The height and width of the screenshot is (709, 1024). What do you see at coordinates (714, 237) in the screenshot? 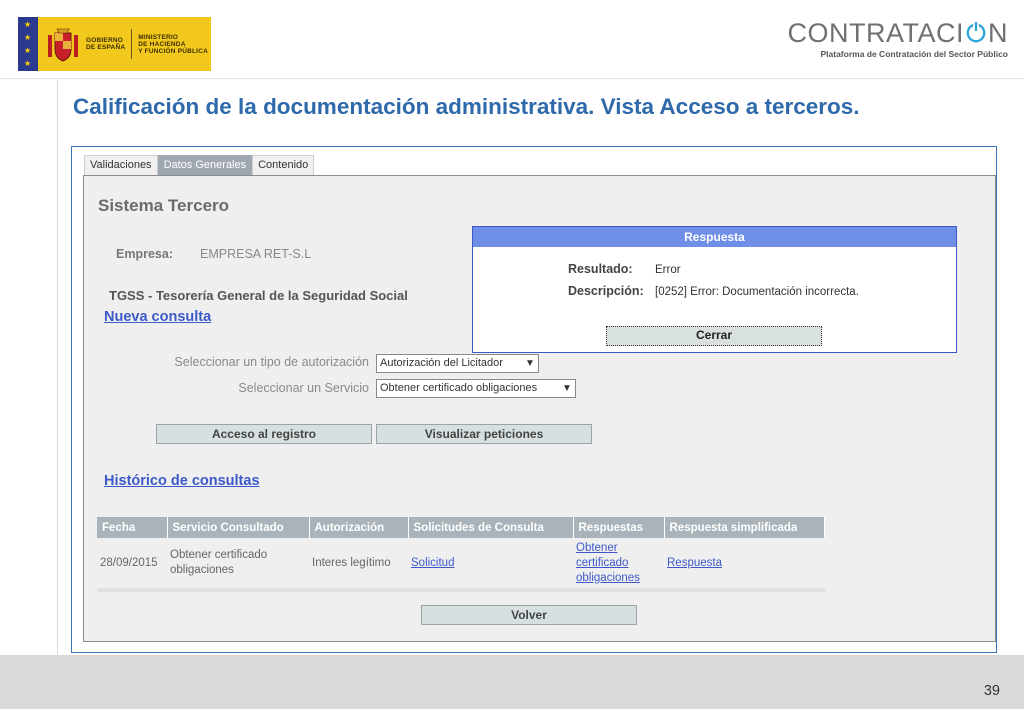
I see `dialog-title: Respuesta` at bounding box center [714, 237].